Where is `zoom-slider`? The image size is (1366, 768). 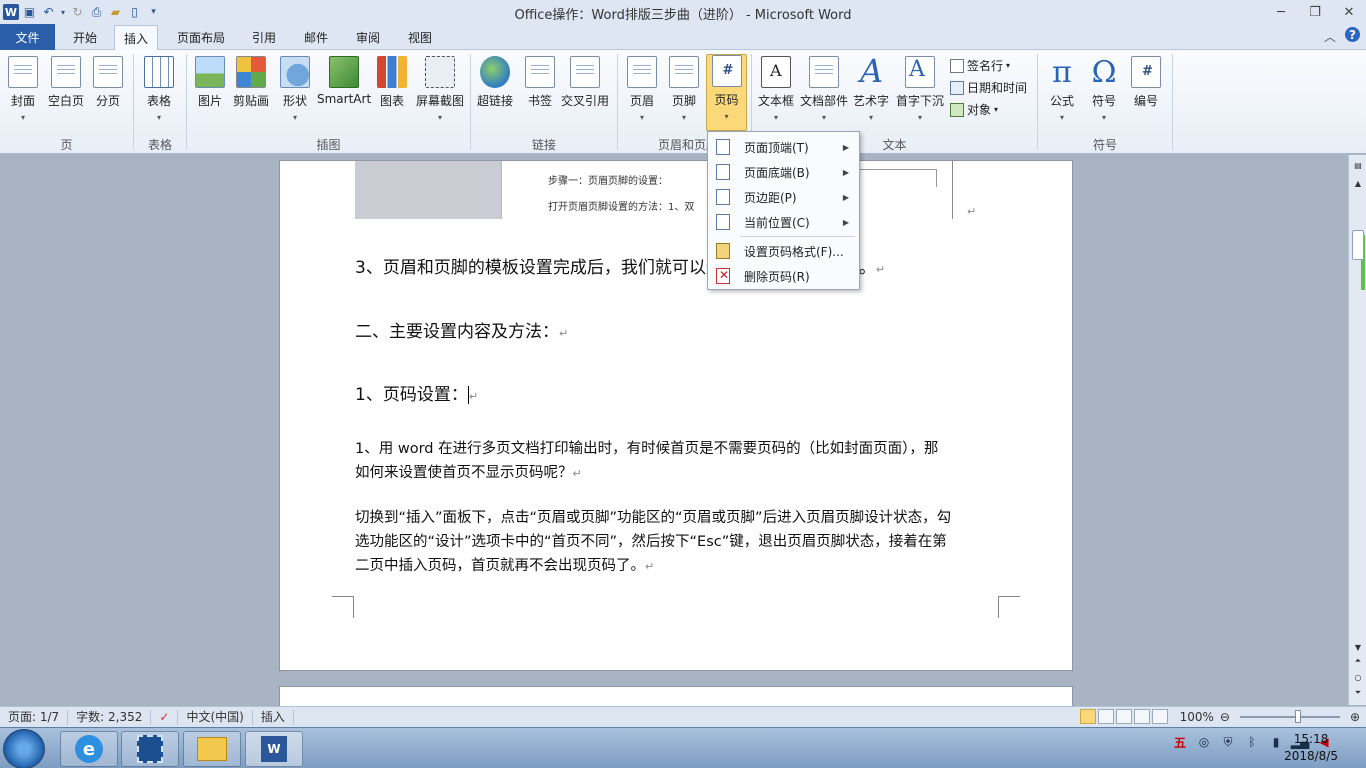 zoom-slider is located at coordinates (1289, 716).